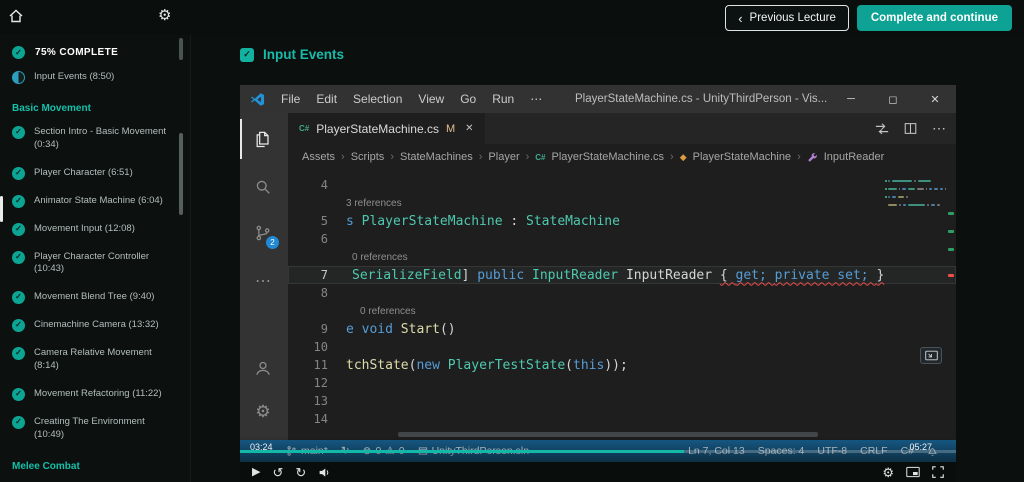  I want to click on sidebar-item: ✓ Section Intro - Basic Movement (0:34), so click(95, 138).